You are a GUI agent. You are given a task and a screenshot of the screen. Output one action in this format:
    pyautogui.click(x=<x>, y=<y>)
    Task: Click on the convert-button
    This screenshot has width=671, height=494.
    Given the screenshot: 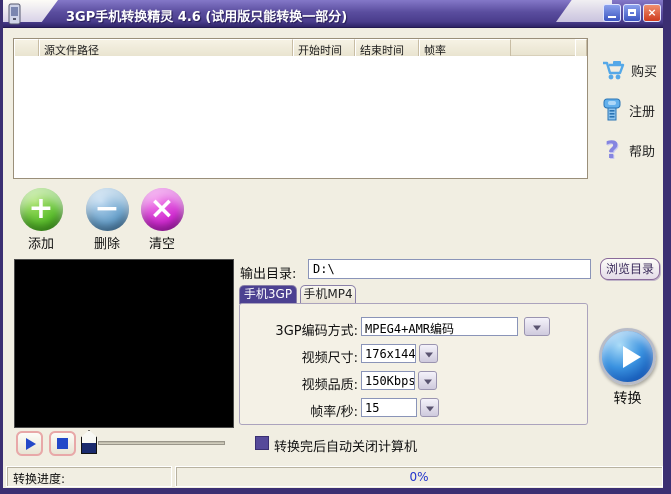 What is the action you would take?
    pyautogui.click(x=627, y=356)
    